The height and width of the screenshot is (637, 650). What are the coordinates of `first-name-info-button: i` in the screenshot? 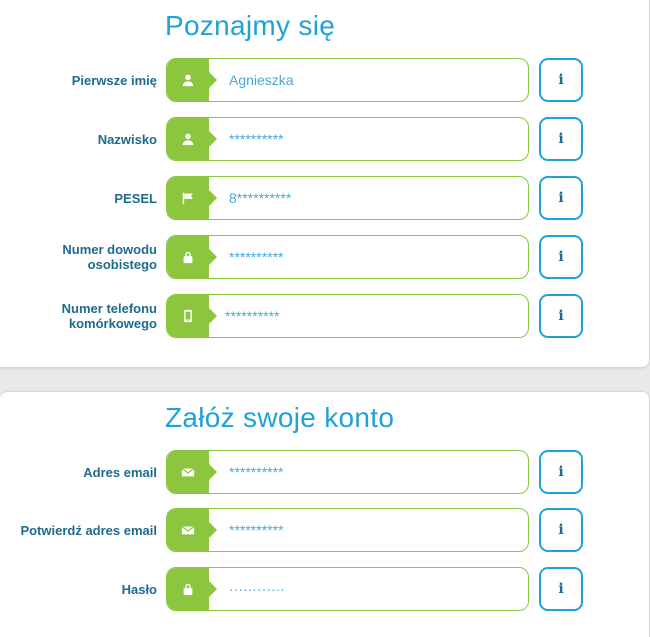 It's located at (561, 80).